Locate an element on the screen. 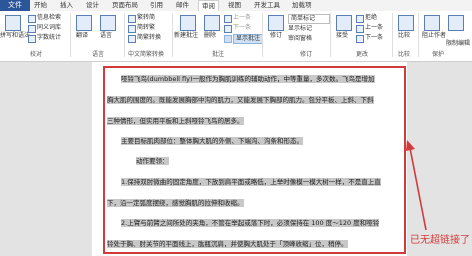  delete-comment-icon is located at coordinates (212, 23).